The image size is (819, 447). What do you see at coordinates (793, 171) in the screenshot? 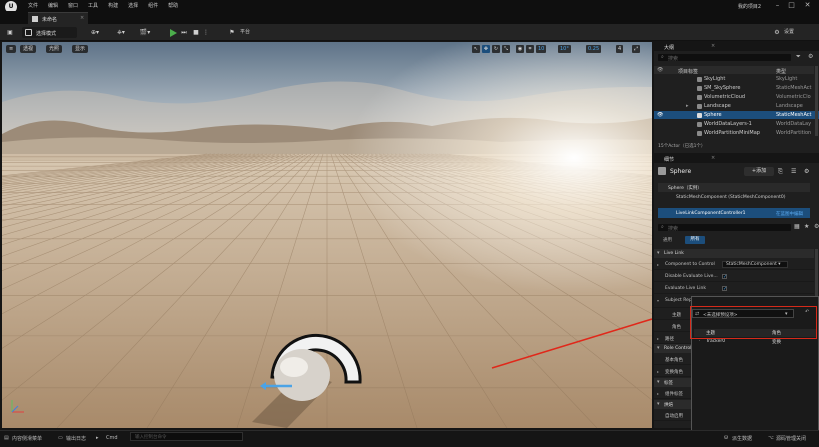
I see `component-list-icon: ☰` at bounding box center [793, 171].